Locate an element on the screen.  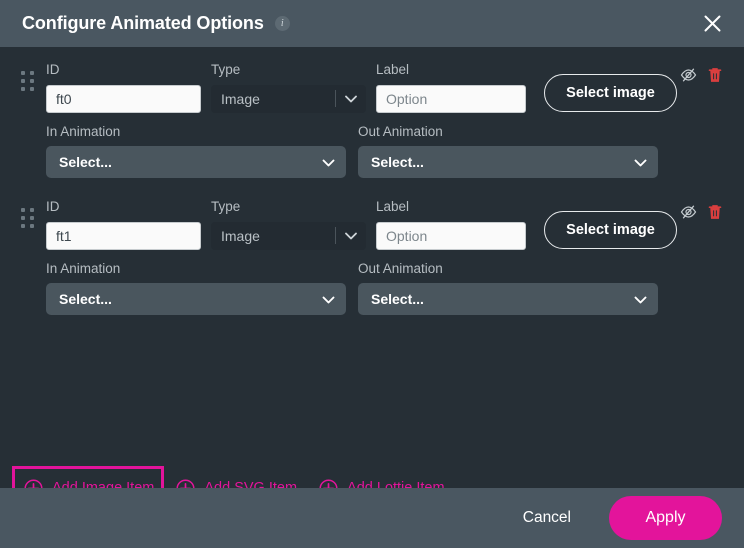
info-icon: i is located at coordinates (282, 23).